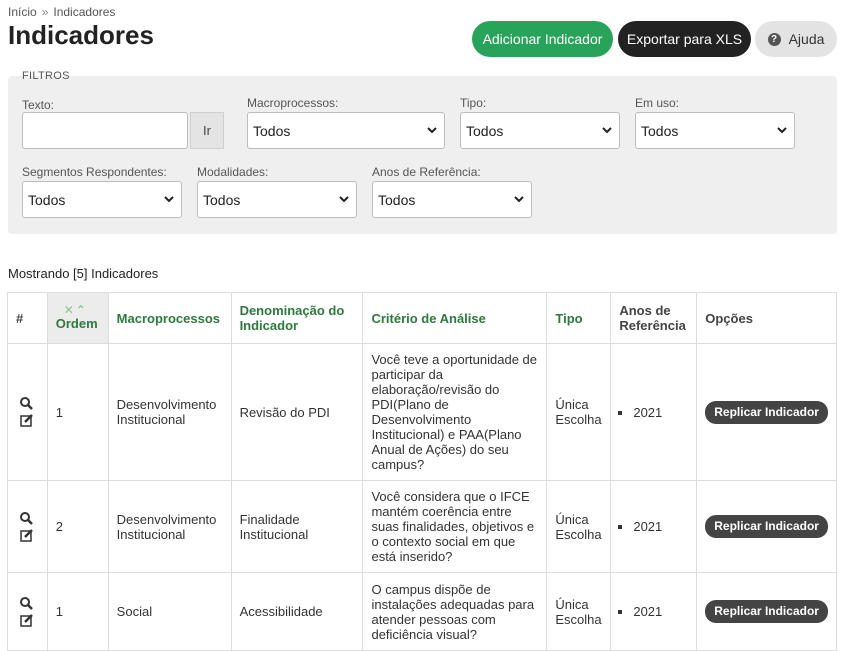  Describe the element at coordinates (657, 103) in the screenshot. I see `emuso-label: Em uso:` at that location.